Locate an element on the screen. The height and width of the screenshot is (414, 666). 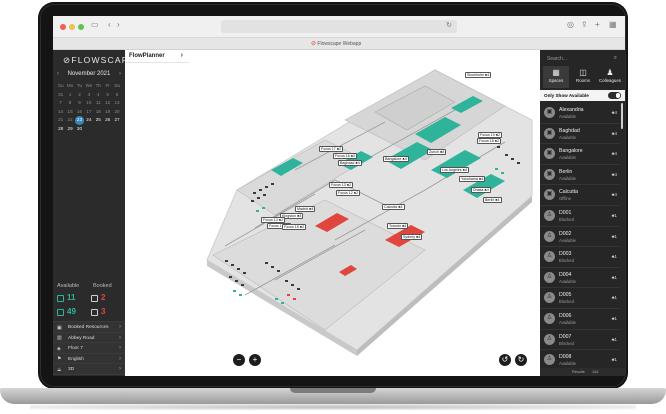
map-room-label: Focus 16 ♣2 is located at coordinates (345, 156).